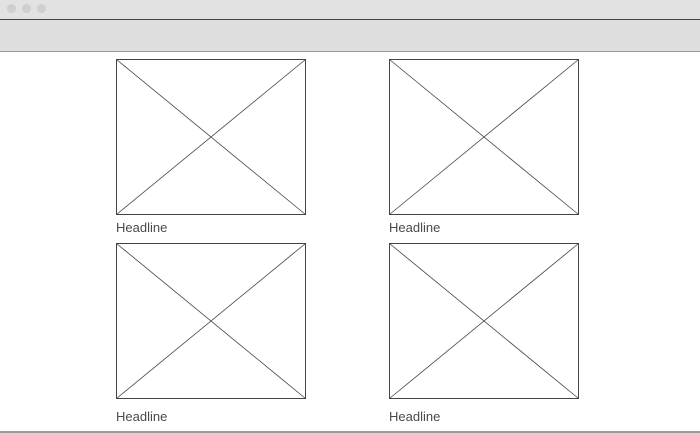 The width and height of the screenshot is (700, 433). What do you see at coordinates (26, 8) in the screenshot?
I see `minimize-window-button` at bounding box center [26, 8].